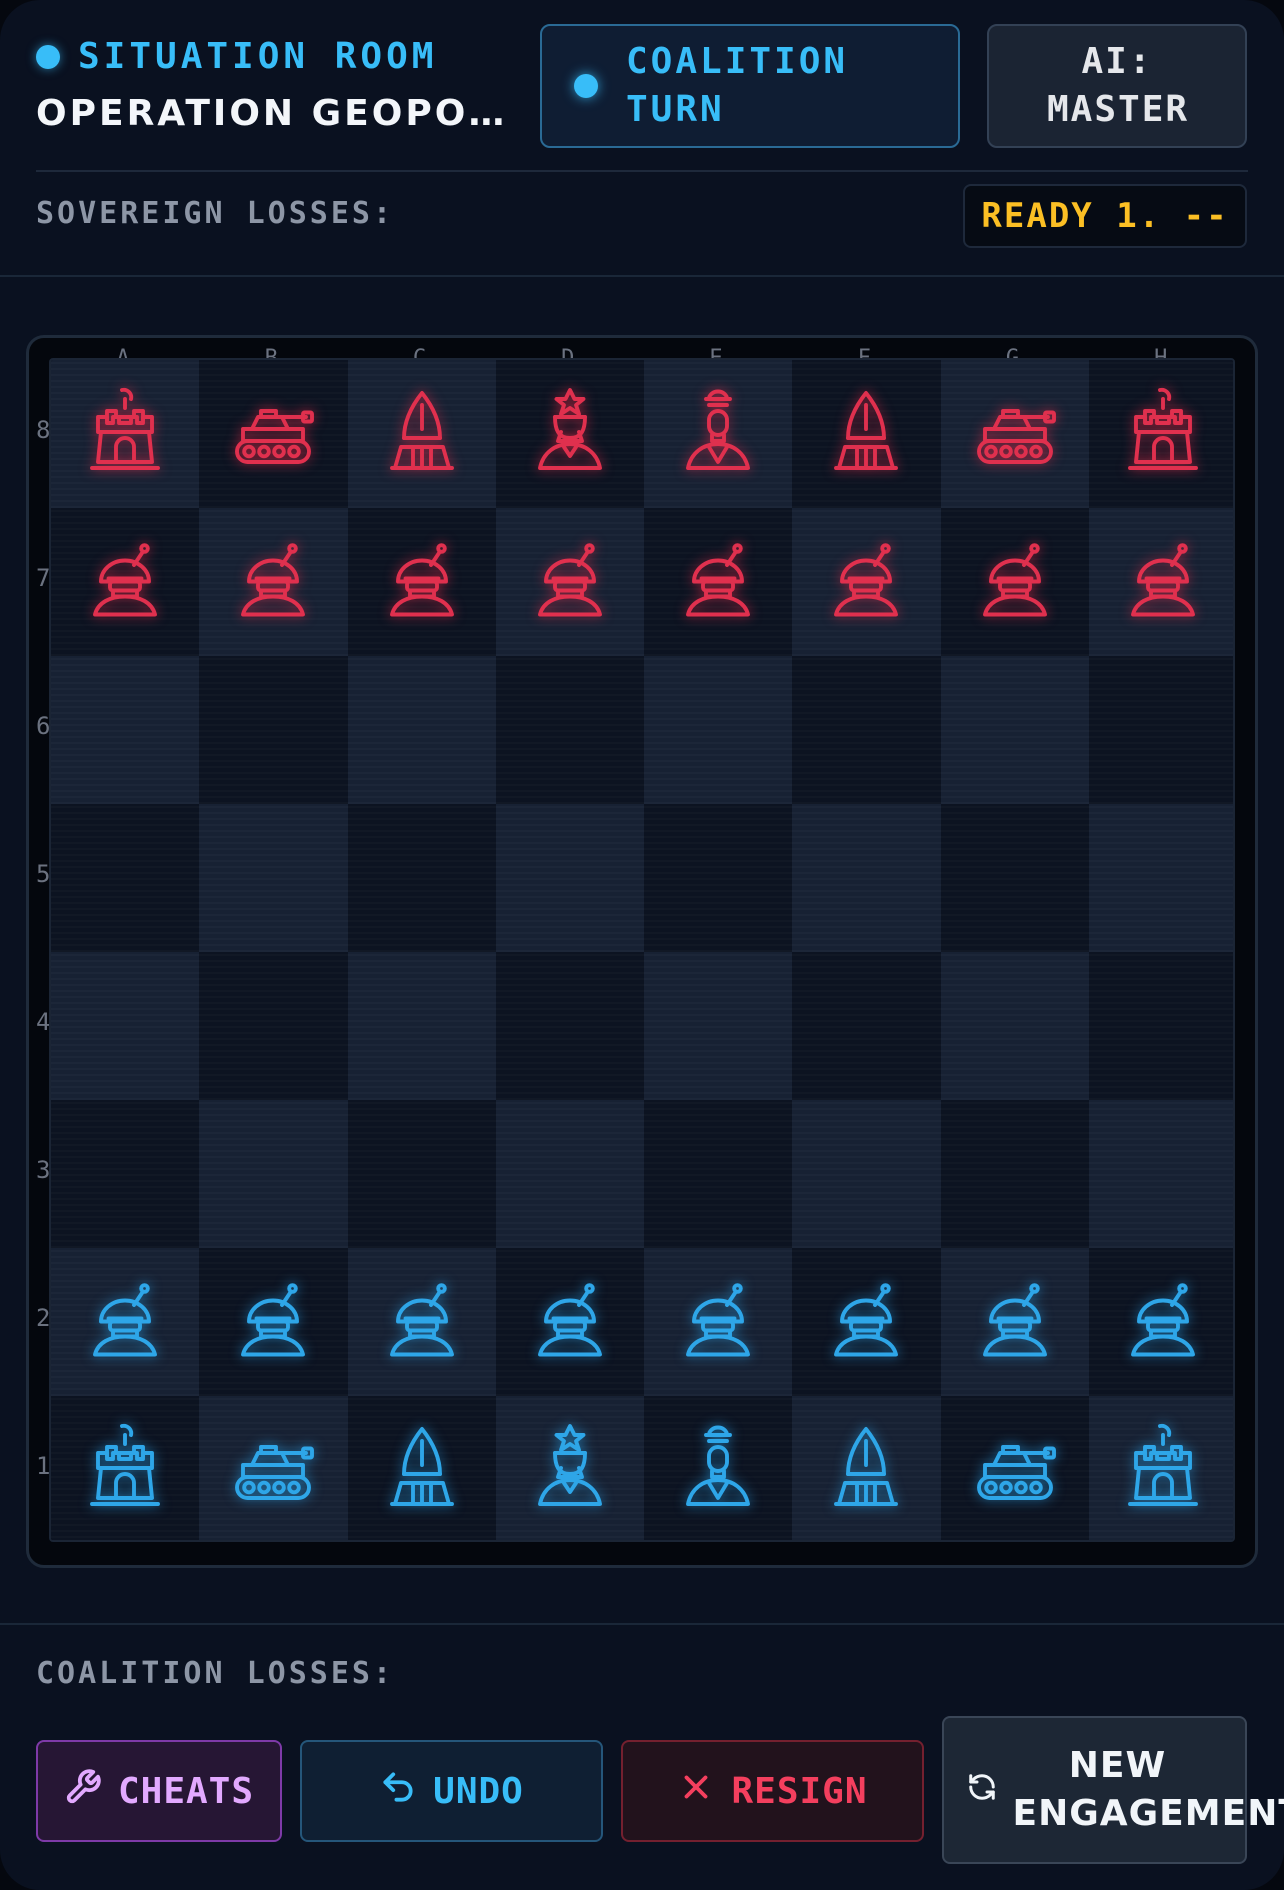 The image size is (1284, 1890). I want to click on square-g2, so click(1014, 1322).